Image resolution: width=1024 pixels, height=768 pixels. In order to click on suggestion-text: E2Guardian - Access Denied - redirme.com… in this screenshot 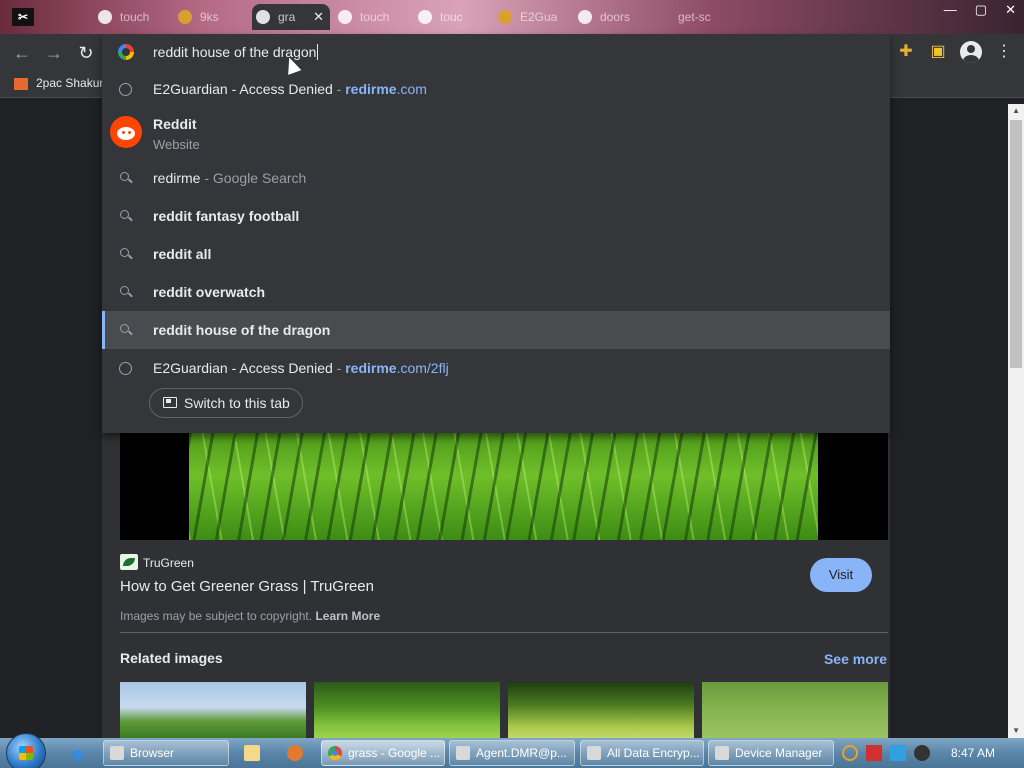, I will do `click(301, 368)`.